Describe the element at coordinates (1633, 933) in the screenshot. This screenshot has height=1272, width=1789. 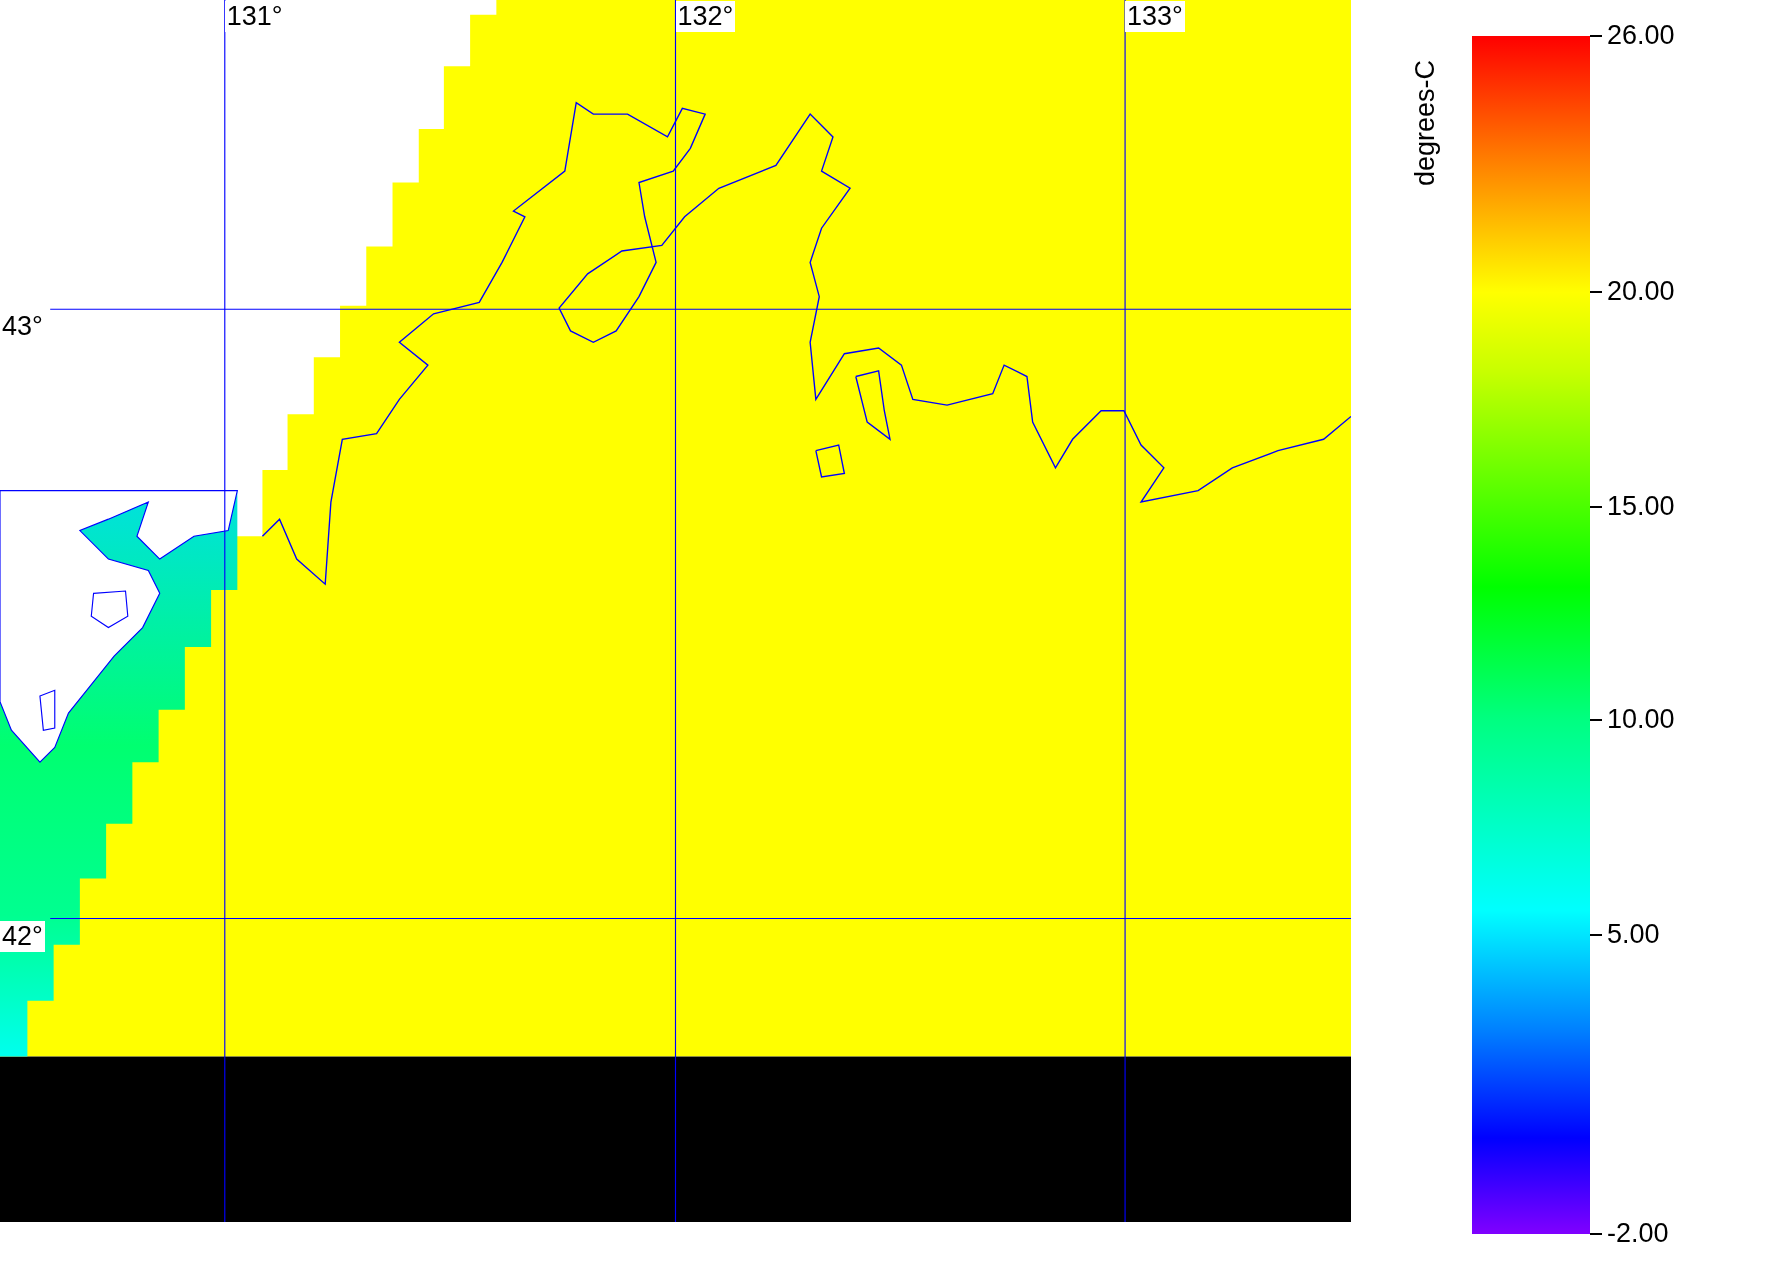
I see `tick-label: 5.00` at that location.